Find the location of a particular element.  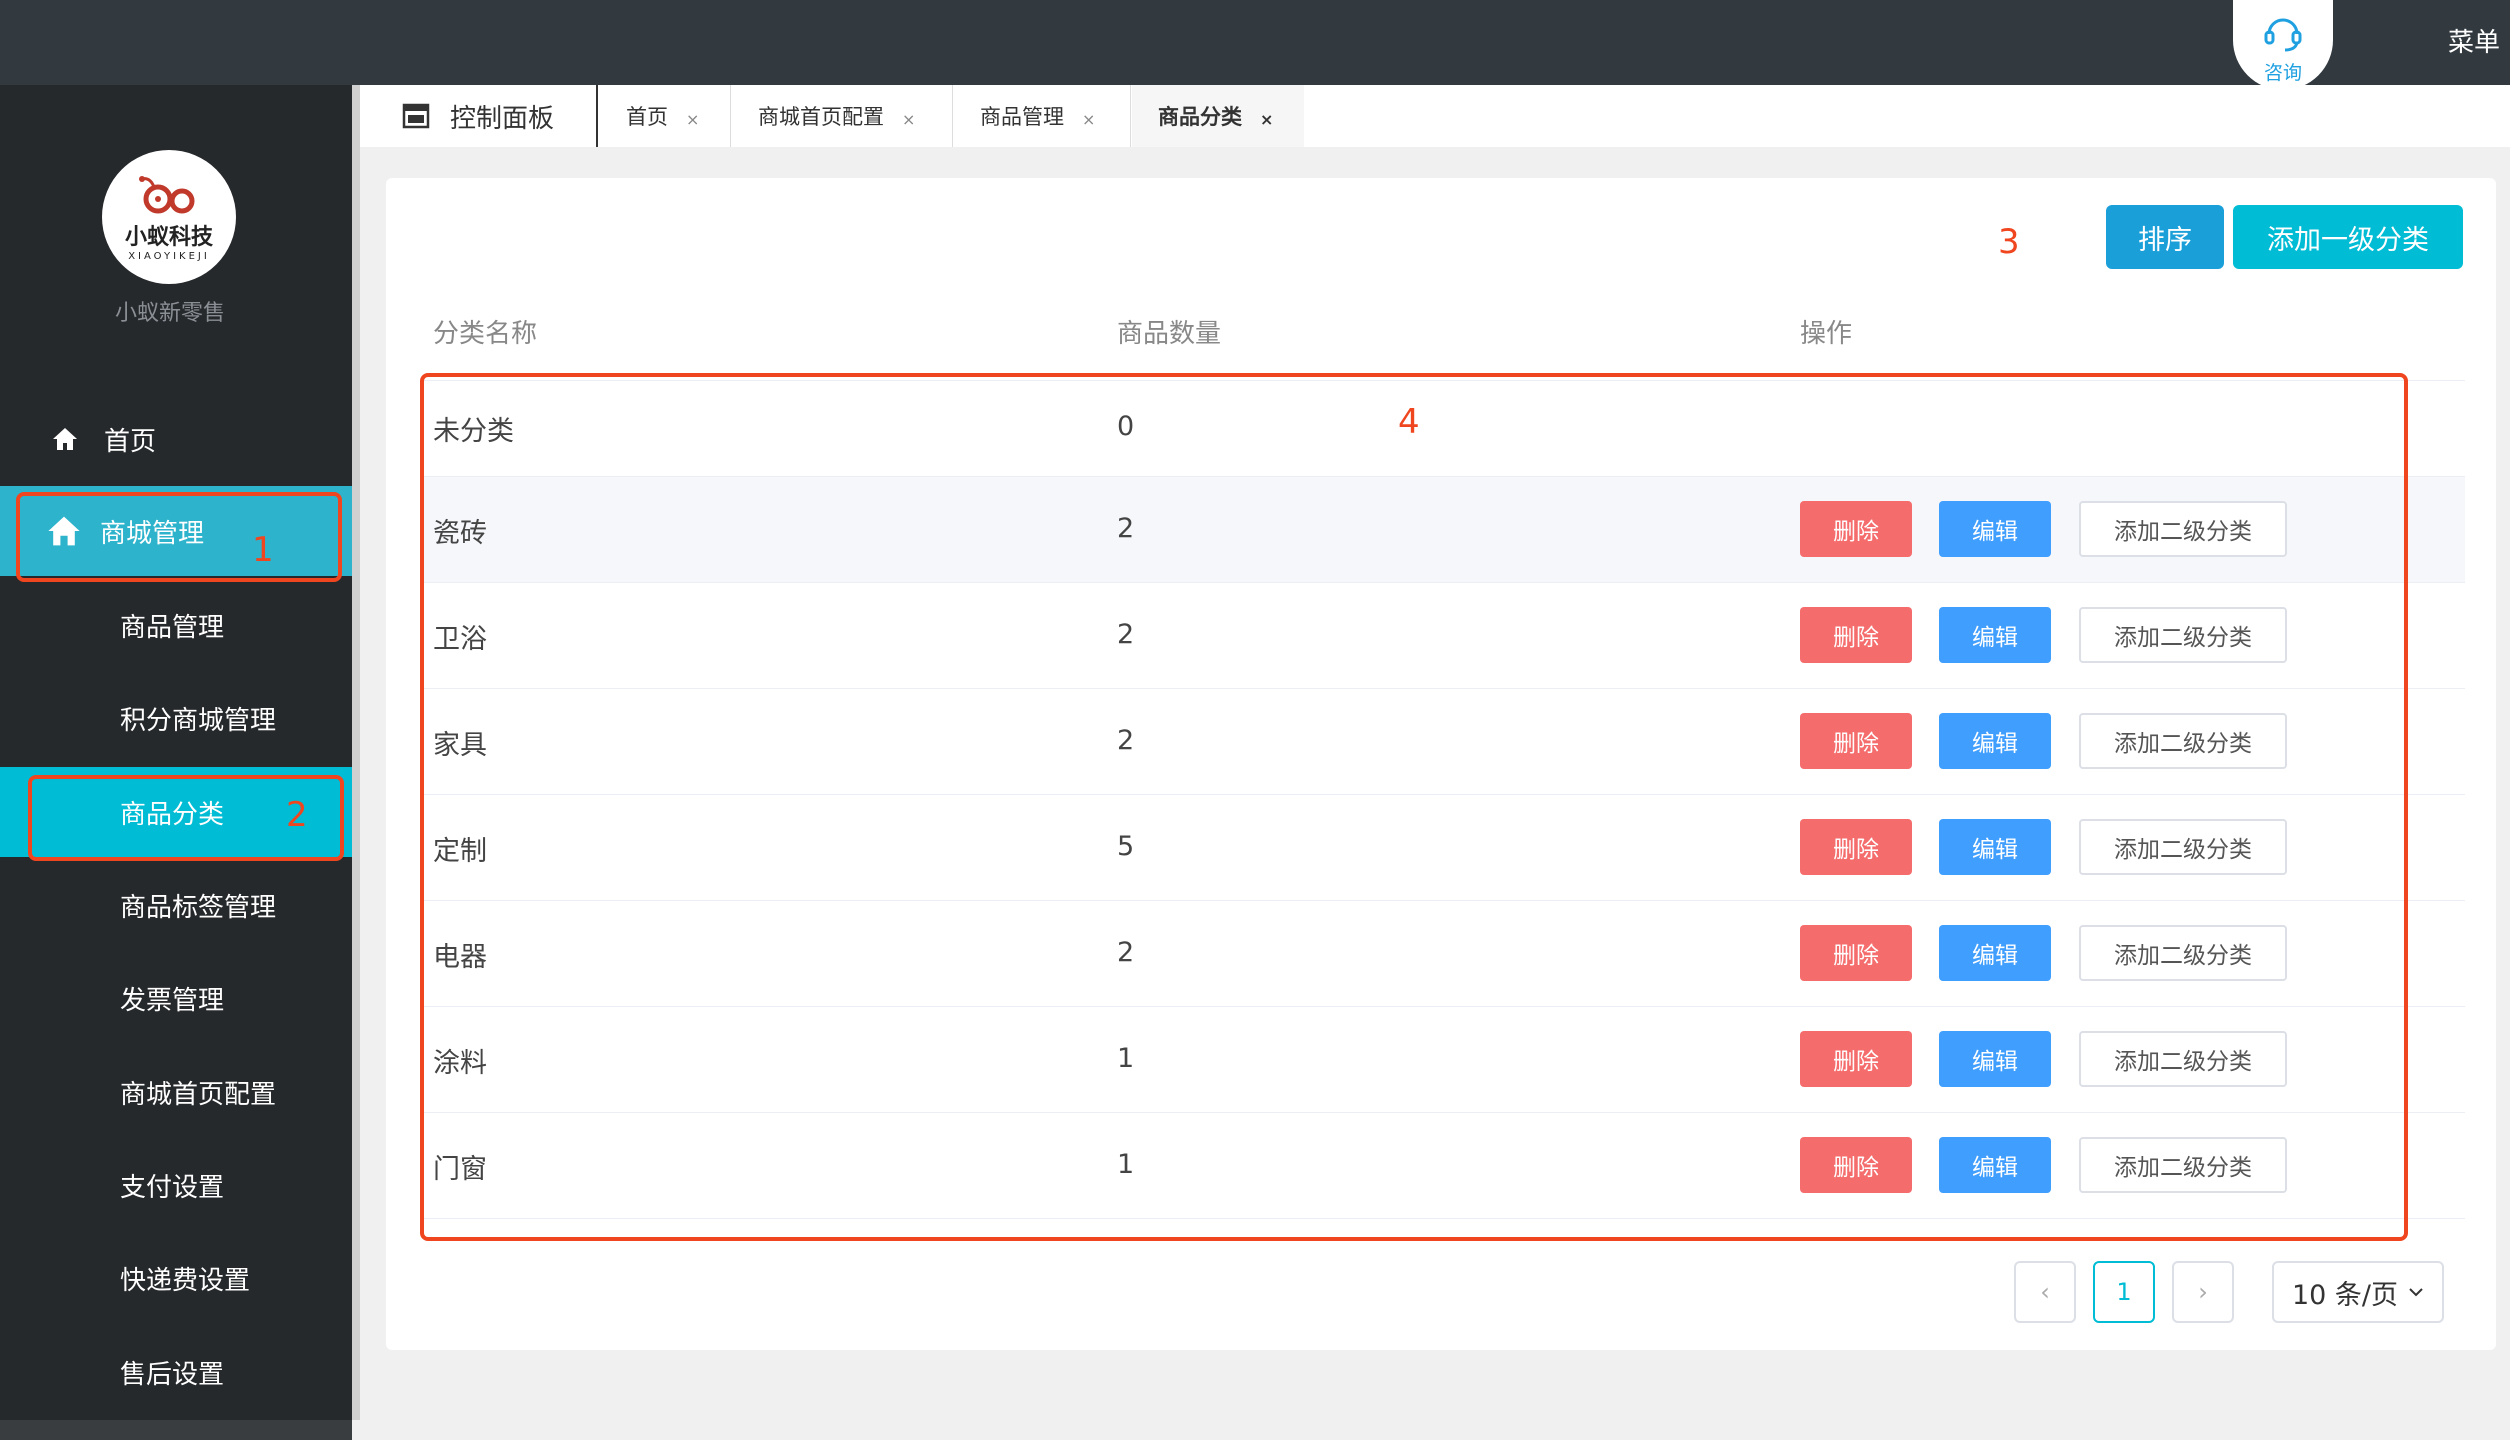

annotation-number-2: 2 is located at coordinates (297, 815).